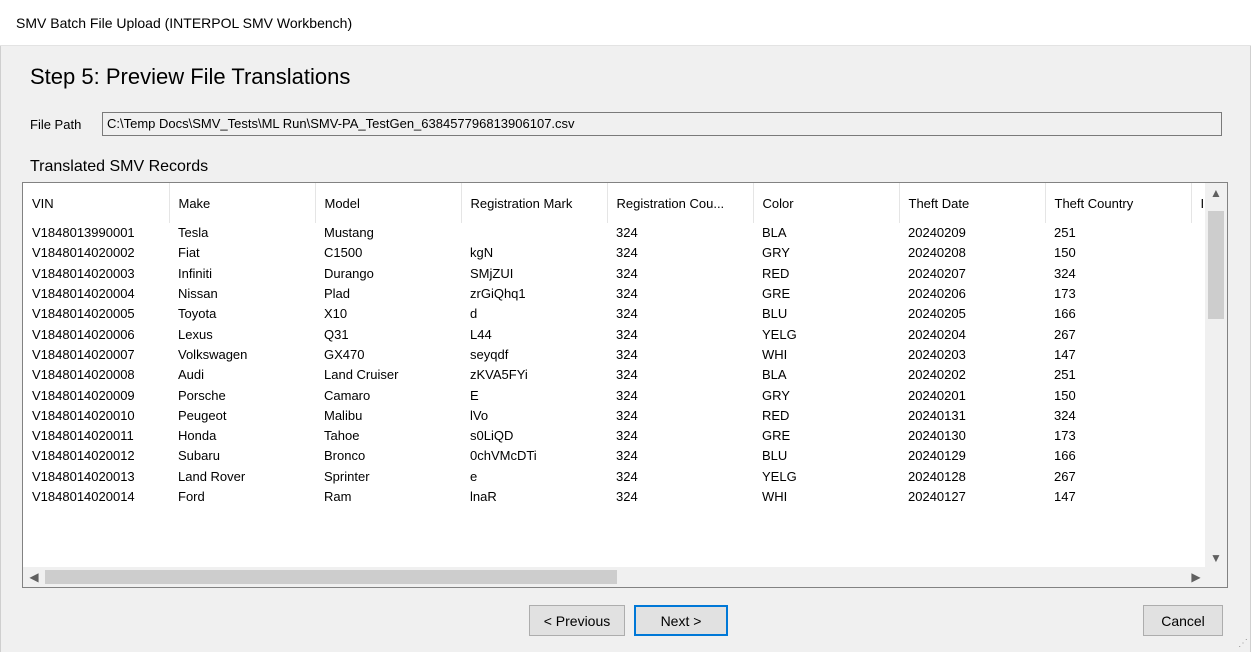 The image size is (1251, 652). Describe the element at coordinates (349, 233) in the screenshot. I see `table-cell: Mustang` at that location.